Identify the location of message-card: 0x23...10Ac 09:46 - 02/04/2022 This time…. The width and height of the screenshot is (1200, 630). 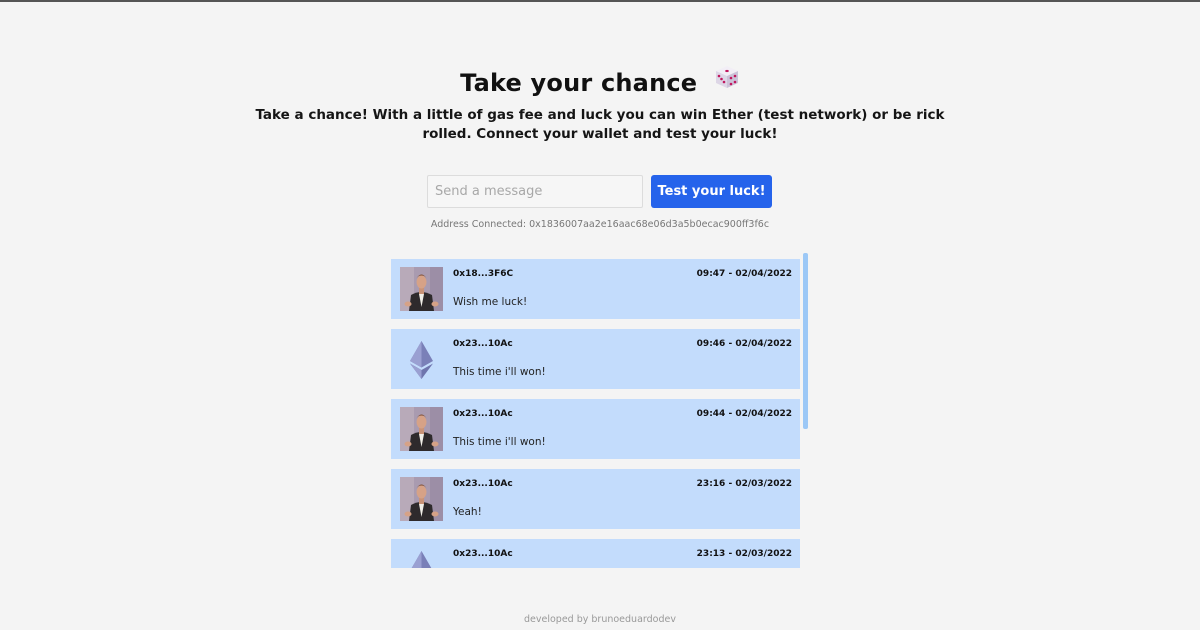
(595, 359).